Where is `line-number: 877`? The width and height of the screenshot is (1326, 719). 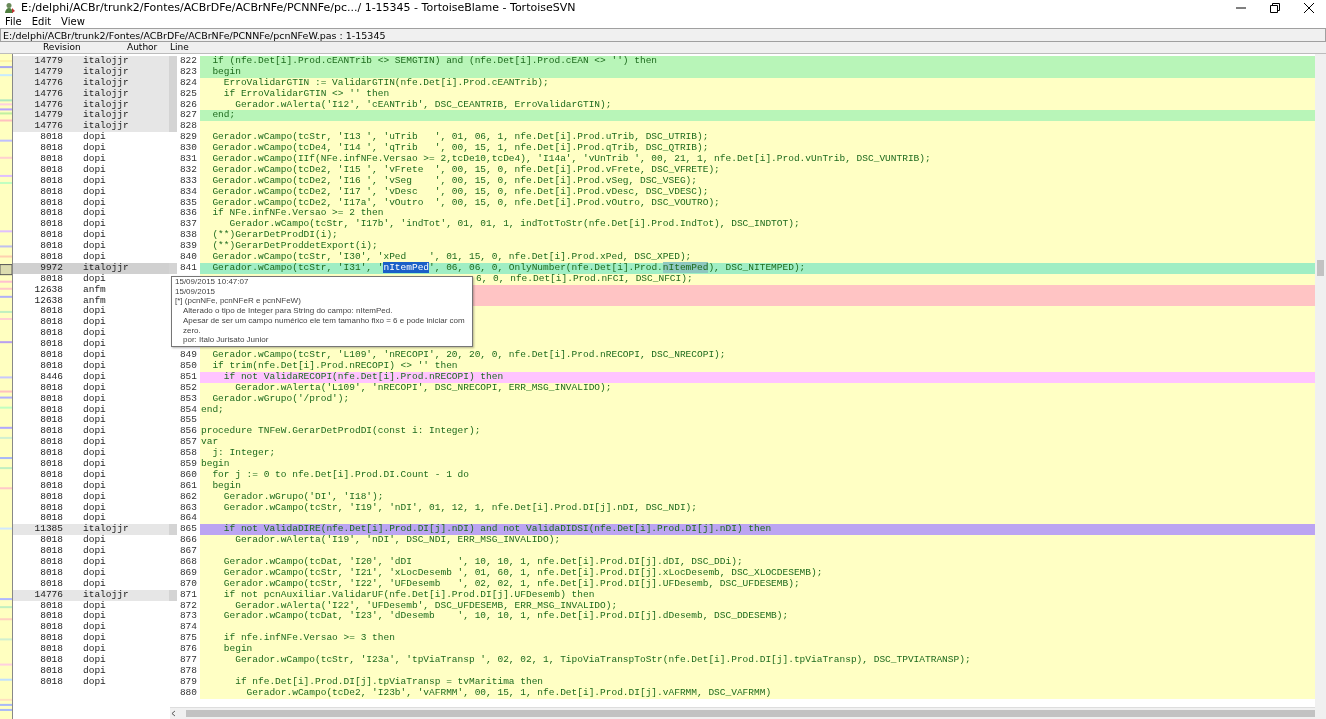 line-number: 877 is located at coordinates (188, 660).